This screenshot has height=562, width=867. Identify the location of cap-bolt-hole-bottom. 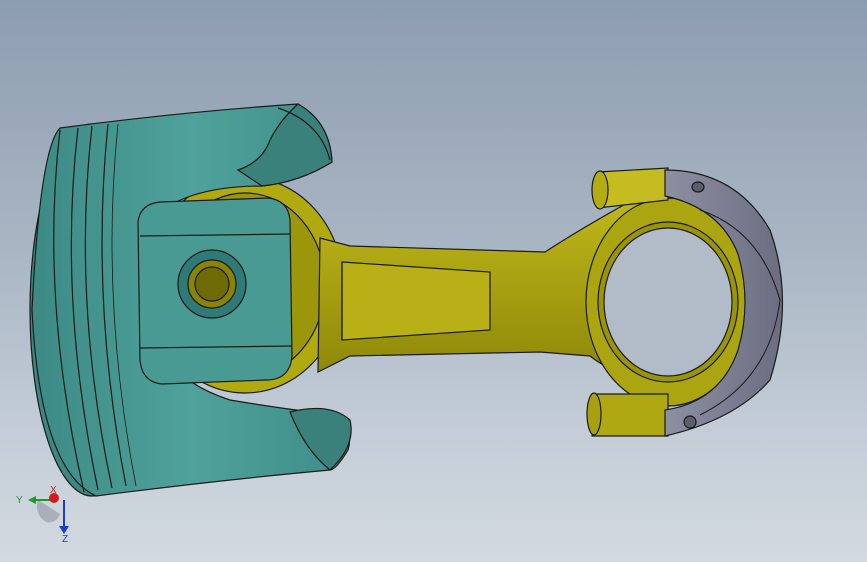
(690, 422).